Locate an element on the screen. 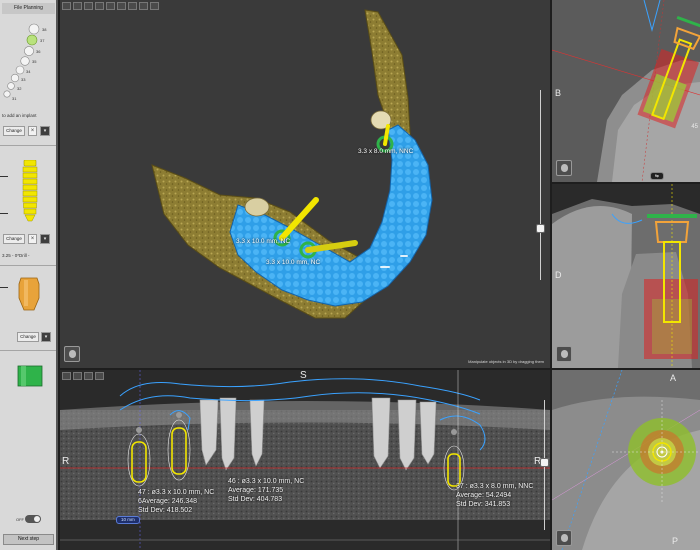 Image resolution: width=700 pixels, height=550 pixels. orientation-anterior: A is located at coordinates (673, 378).